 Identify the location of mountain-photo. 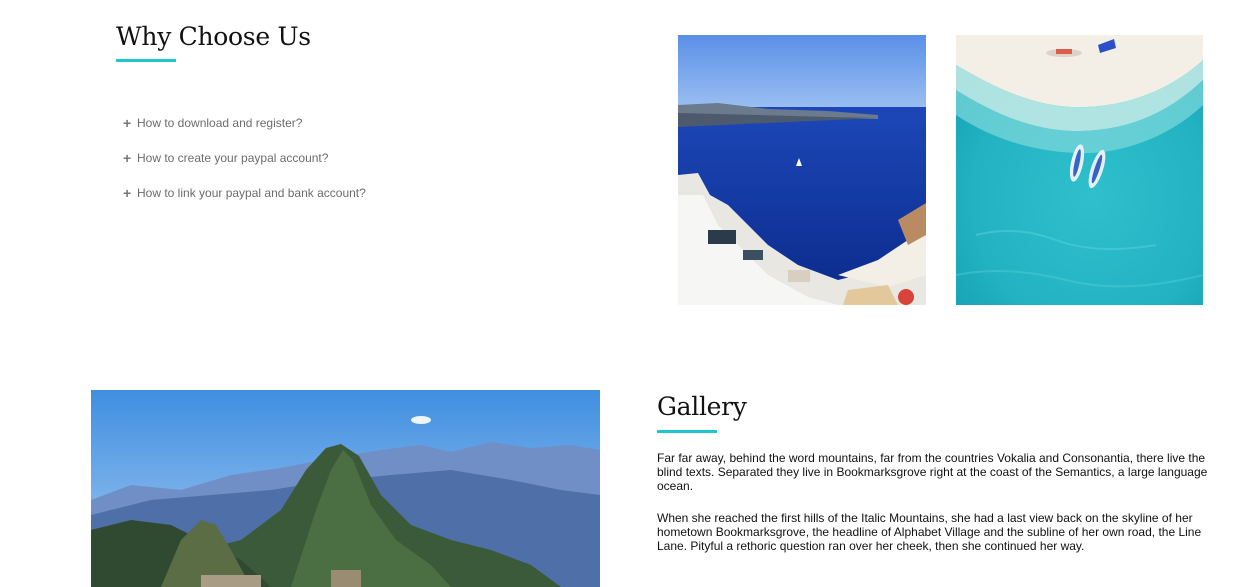
(345, 488).